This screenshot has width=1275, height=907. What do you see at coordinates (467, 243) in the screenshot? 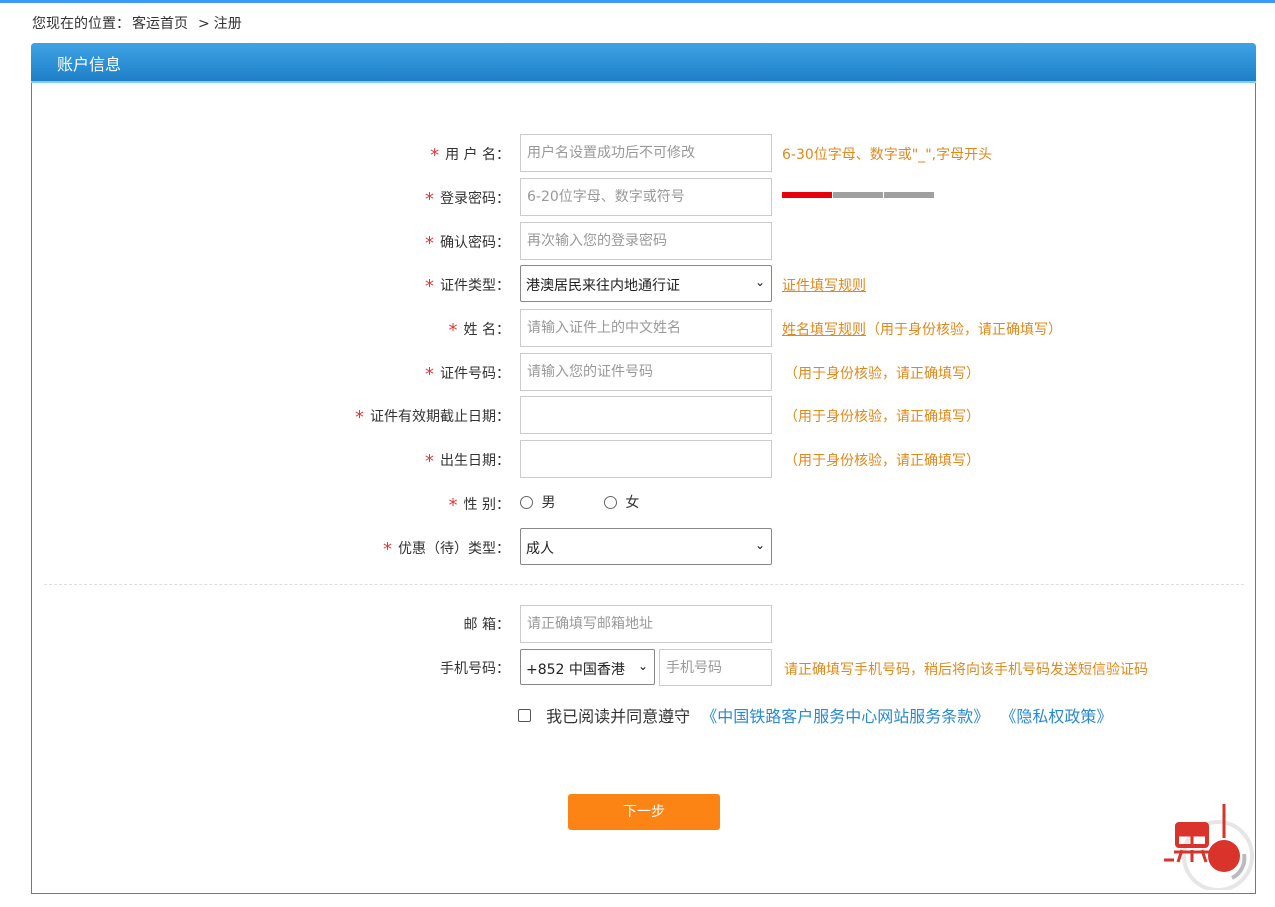
I see `confirm-password-label: * 确认密码：` at bounding box center [467, 243].